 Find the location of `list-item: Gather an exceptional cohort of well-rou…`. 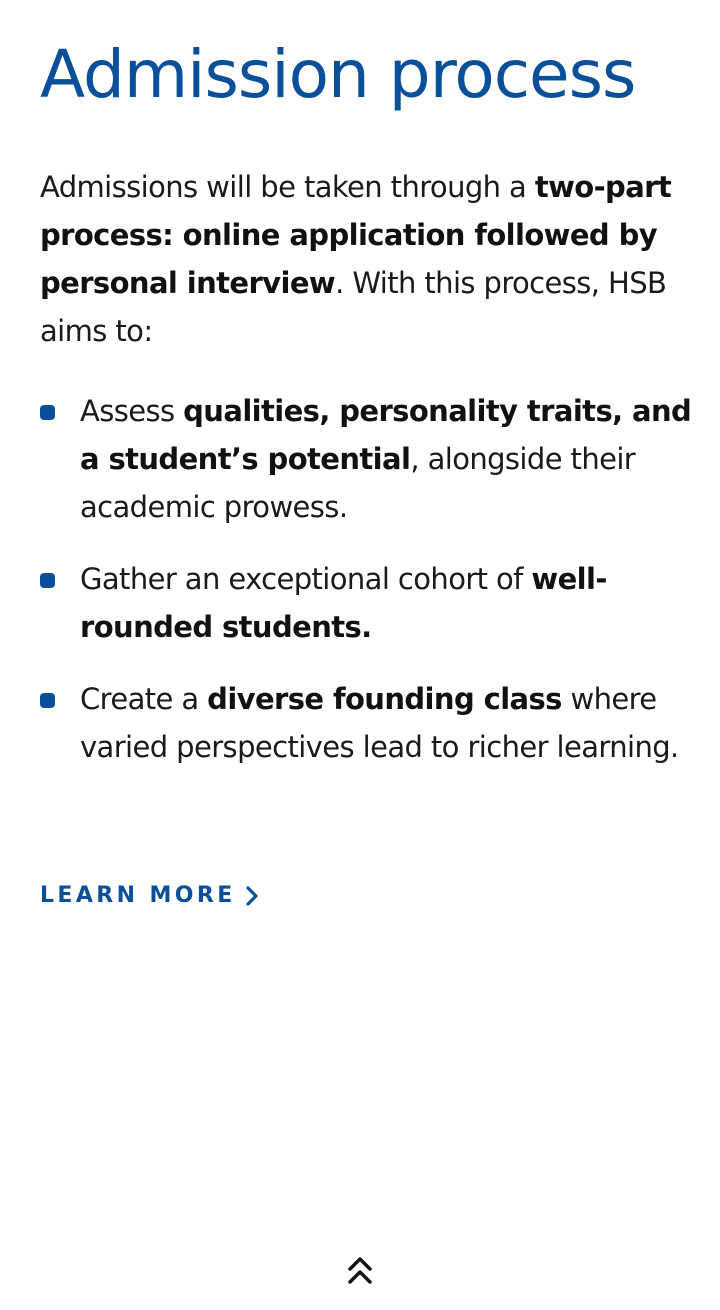

list-item: Gather an exceptional cohort of well-rou… is located at coordinates (370, 603).